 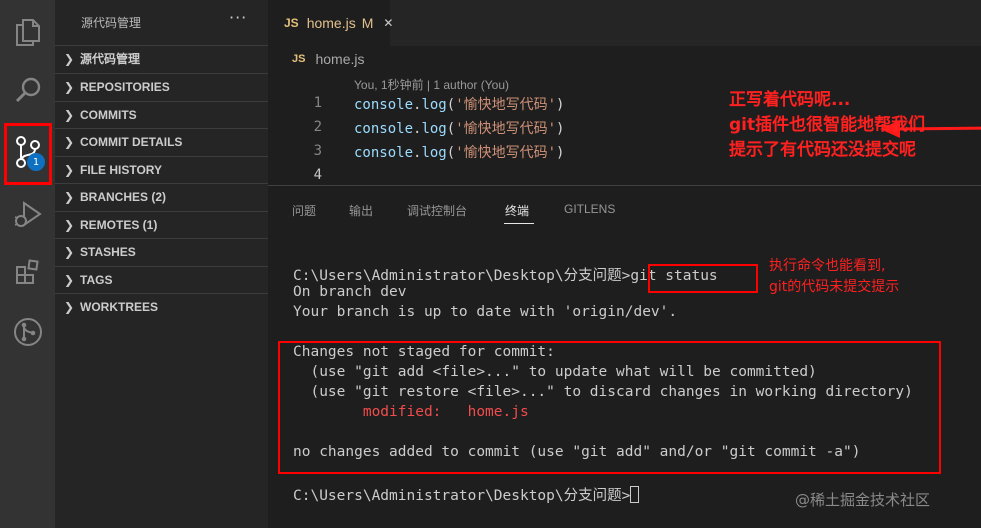 What do you see at coordinates (431, 84) in the screenshot?
I see `gitlens-codelens: You, 1秒钟前 | 1 author (You)` at bounding box center [431, 84].